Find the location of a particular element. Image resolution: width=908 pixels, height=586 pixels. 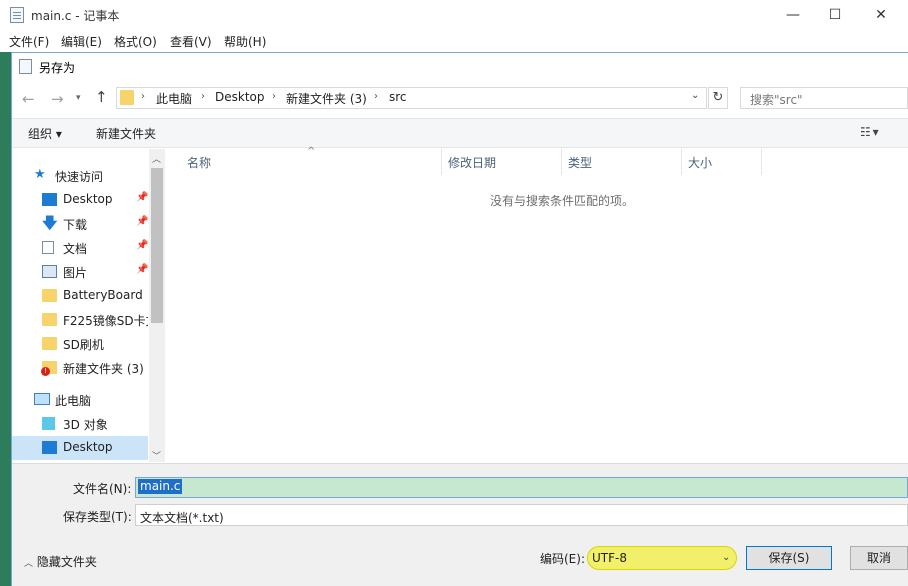

nav-item-3d-objects: 3D 对象 is located at coordinates (80, 424).